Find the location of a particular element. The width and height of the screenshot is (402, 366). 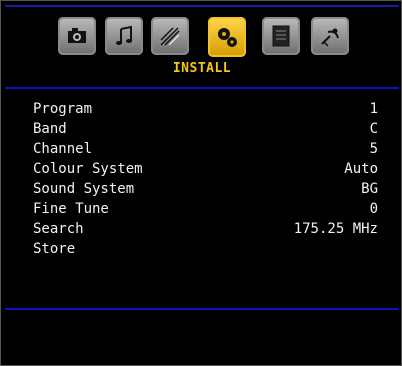

tab-picture is located at coordinates (77, 36).